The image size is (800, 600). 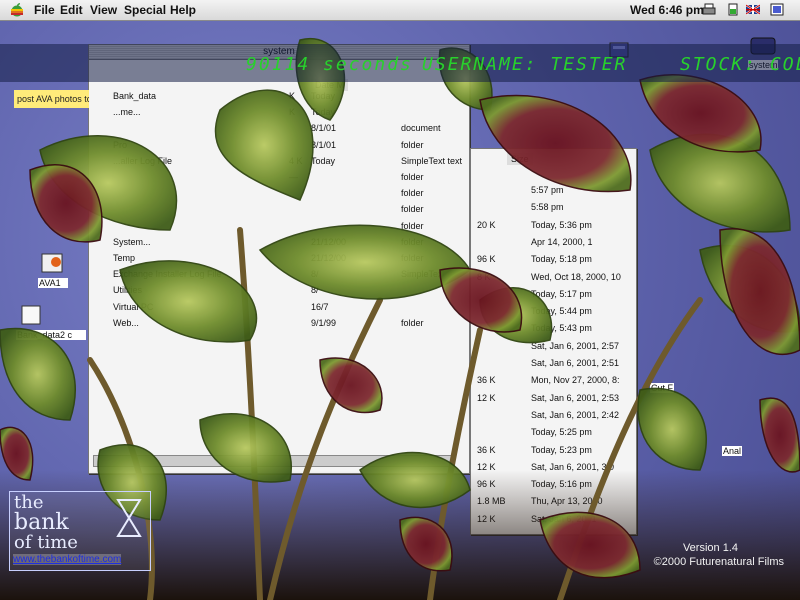 I want to click on file-date: Today, 5:17 pm, so click(x=561, y=293).